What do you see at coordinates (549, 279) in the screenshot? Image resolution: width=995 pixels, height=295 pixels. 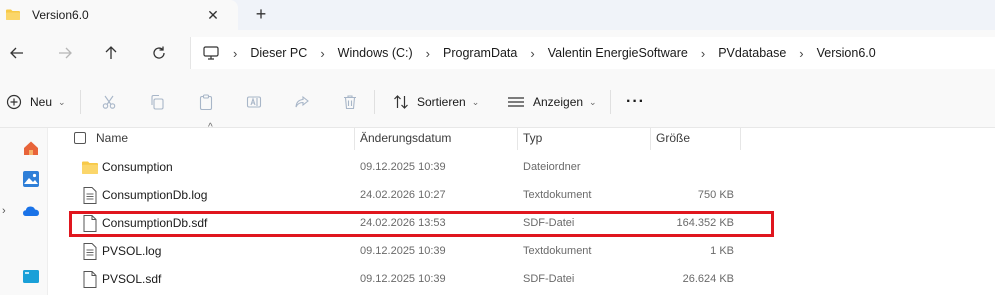 I see `file-type: SDF-Datei` at bounding box center [549, 279].